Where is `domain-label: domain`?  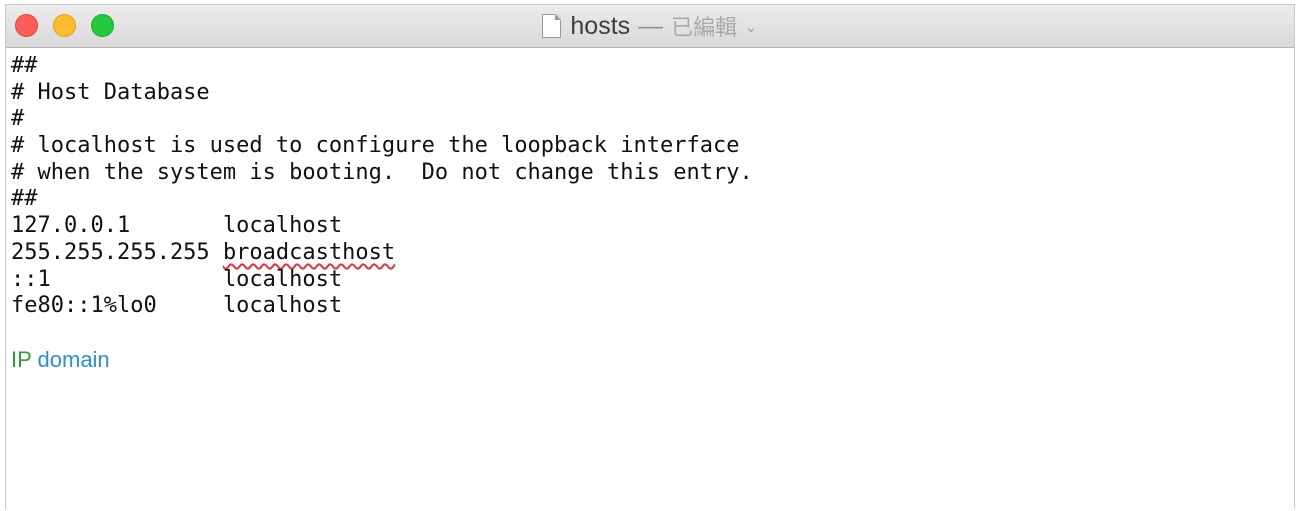
domain-label: domain is located at coordinates (73, 359).